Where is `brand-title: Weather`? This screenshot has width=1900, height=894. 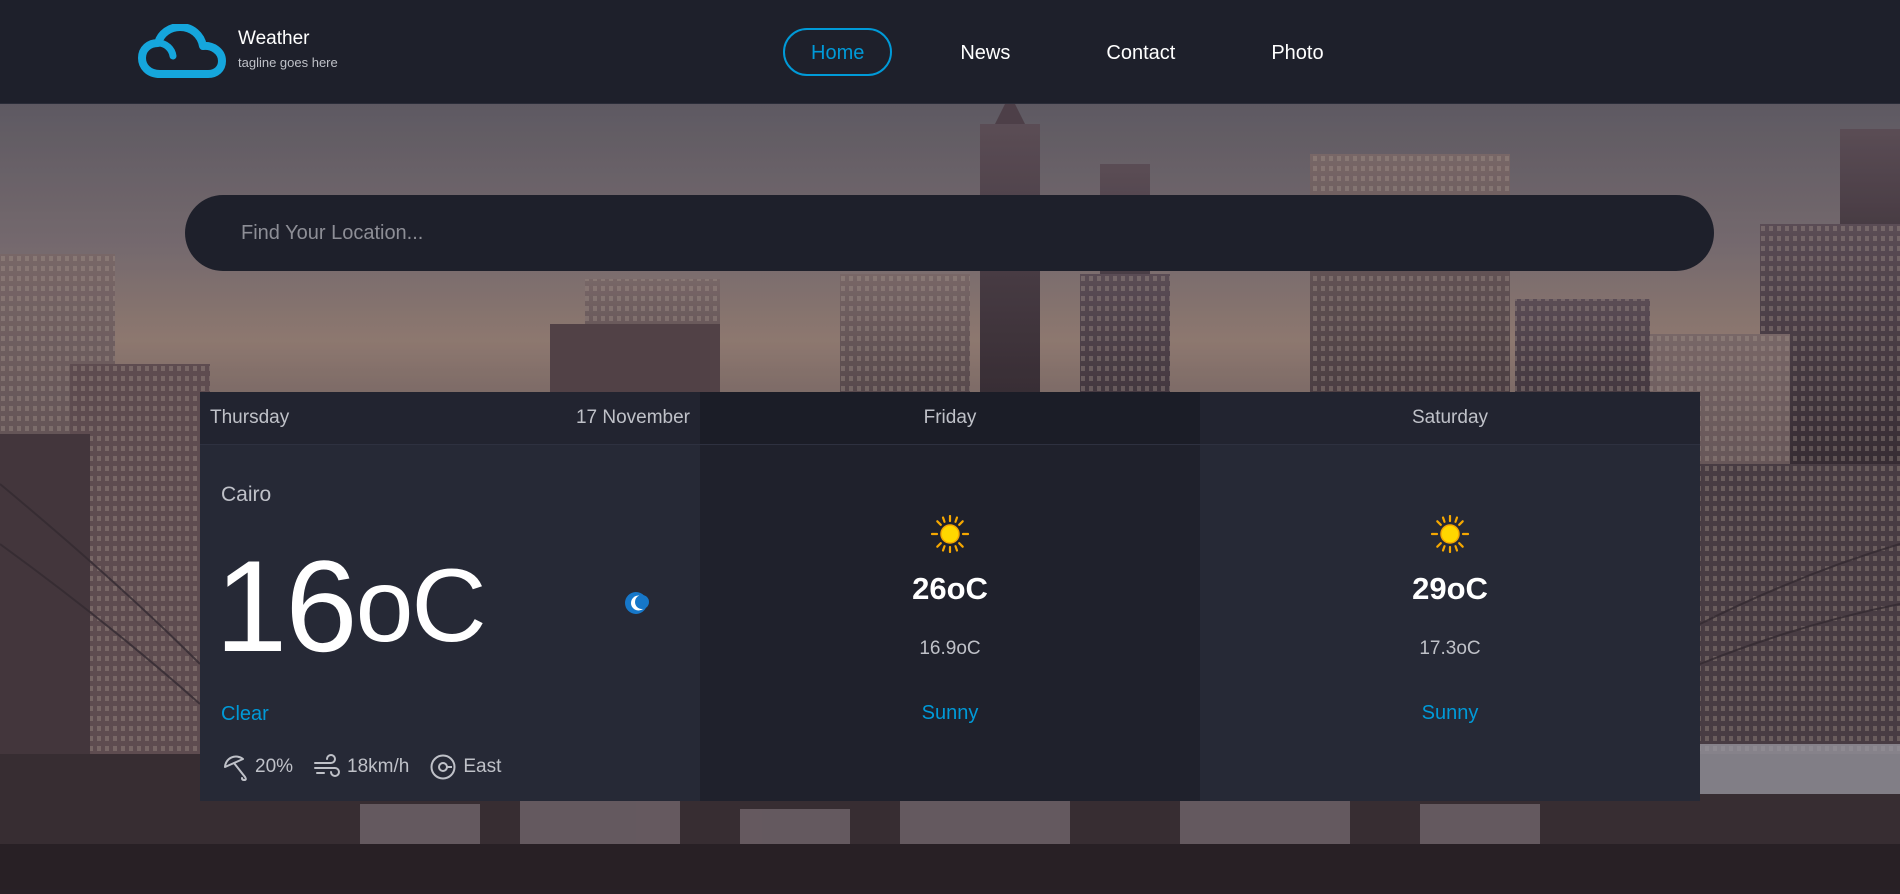
brand-title: Weather is located at coordinates (274, 38).